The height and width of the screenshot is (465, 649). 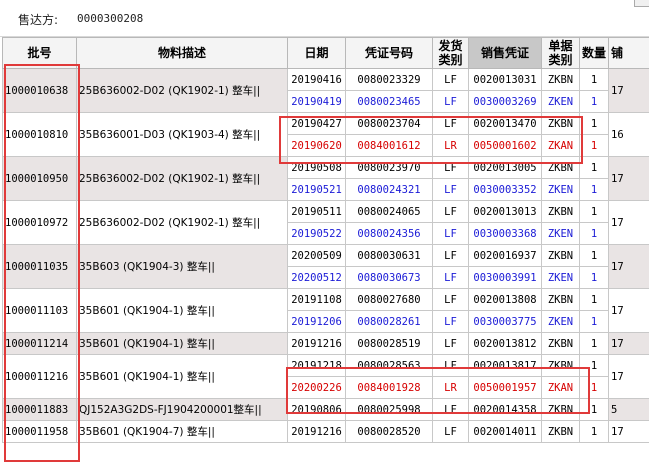 I want to click on col-voucher: 凭证号码, so click(x=389, y=53).